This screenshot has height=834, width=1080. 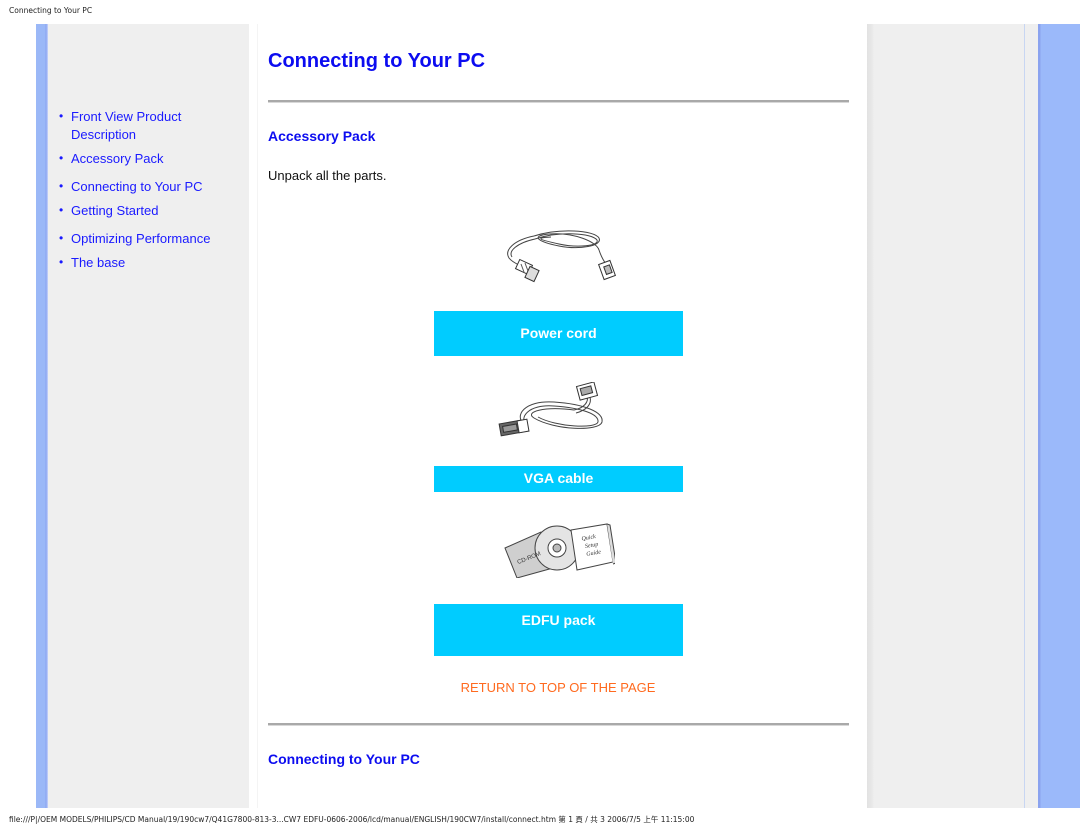 What do you see at coordinates (137, 186) in the screenshot?
I see `sidebar-link-connecting: Connecting to Your PC` at bounding box center [137, 186].